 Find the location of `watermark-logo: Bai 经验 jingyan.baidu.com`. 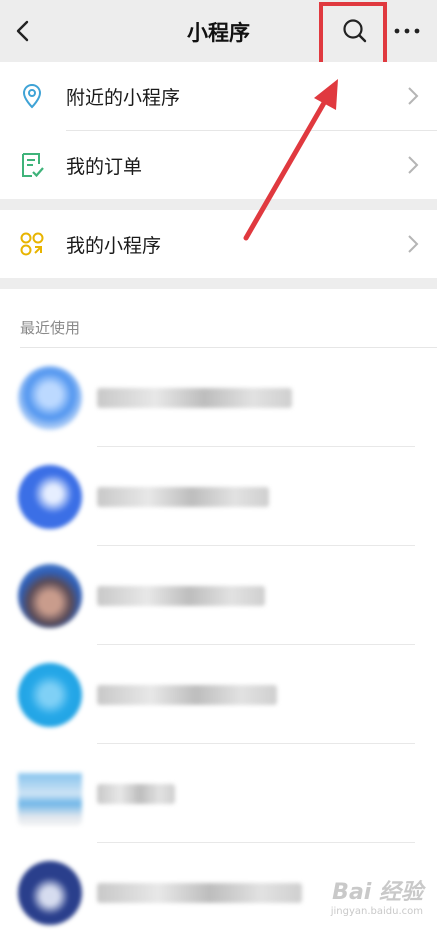

watermark-logo: Bai 经验 jingyan.baidu.com is located at coordinates (377, 895).